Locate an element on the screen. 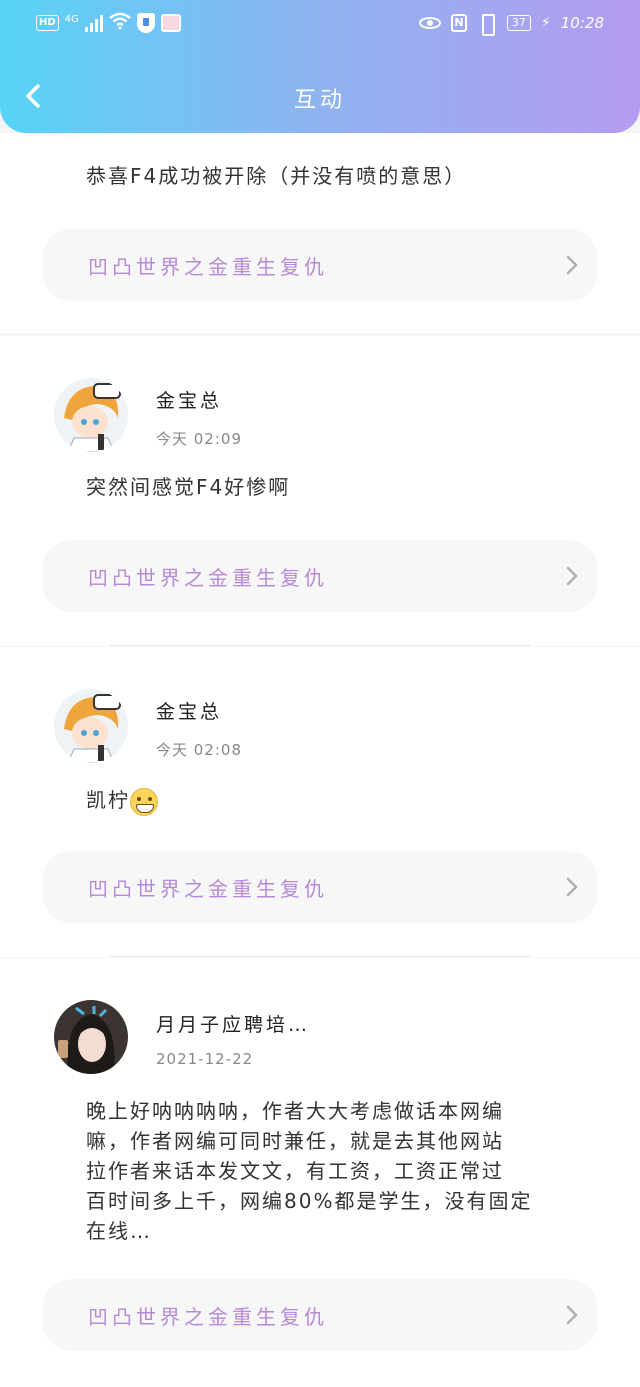 This screenshot has width=640, height=1387. gift-icon is located at coordinates (170, 23).